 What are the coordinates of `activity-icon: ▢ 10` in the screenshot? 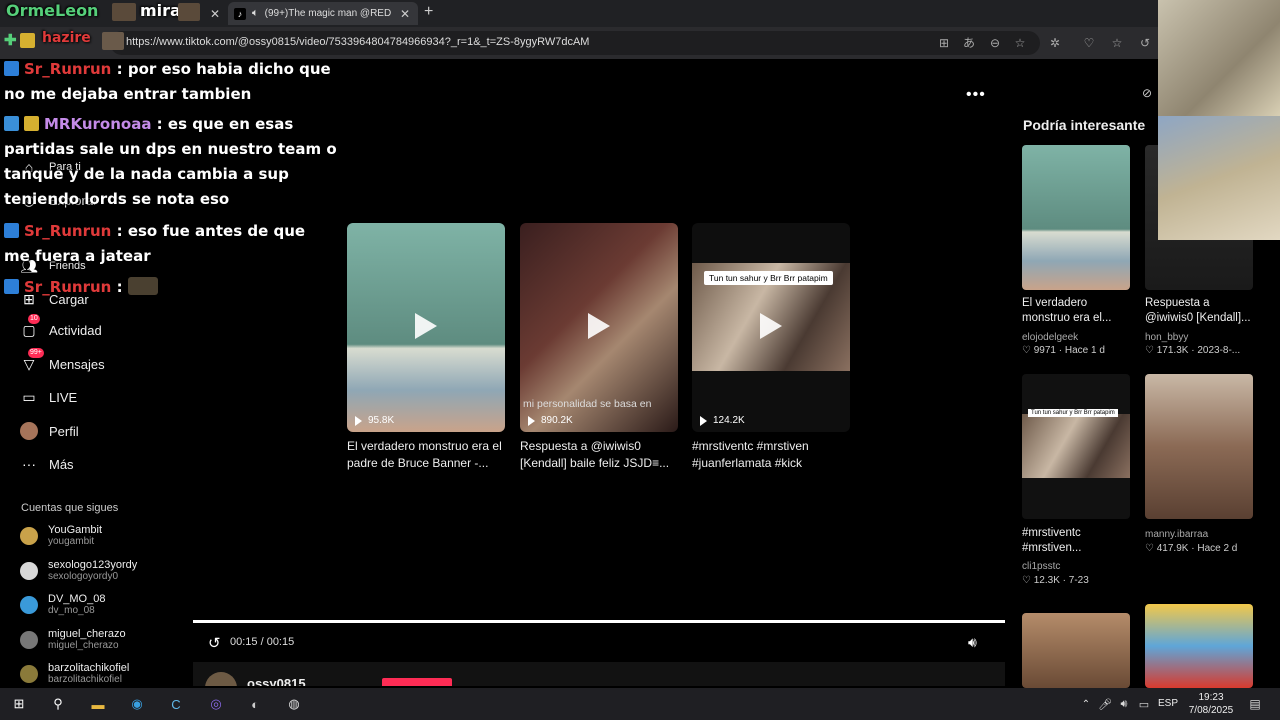 It's located at (31, 326).